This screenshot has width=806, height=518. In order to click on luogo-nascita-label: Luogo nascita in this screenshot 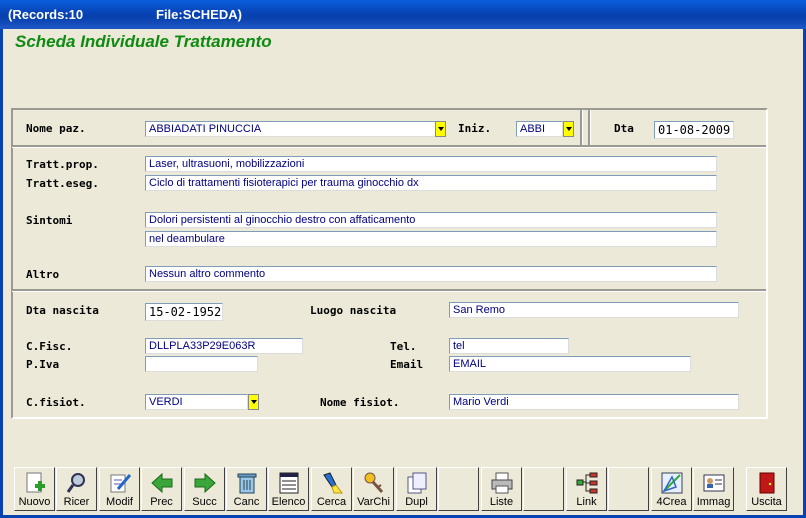, I will do `click(353, 310)`.